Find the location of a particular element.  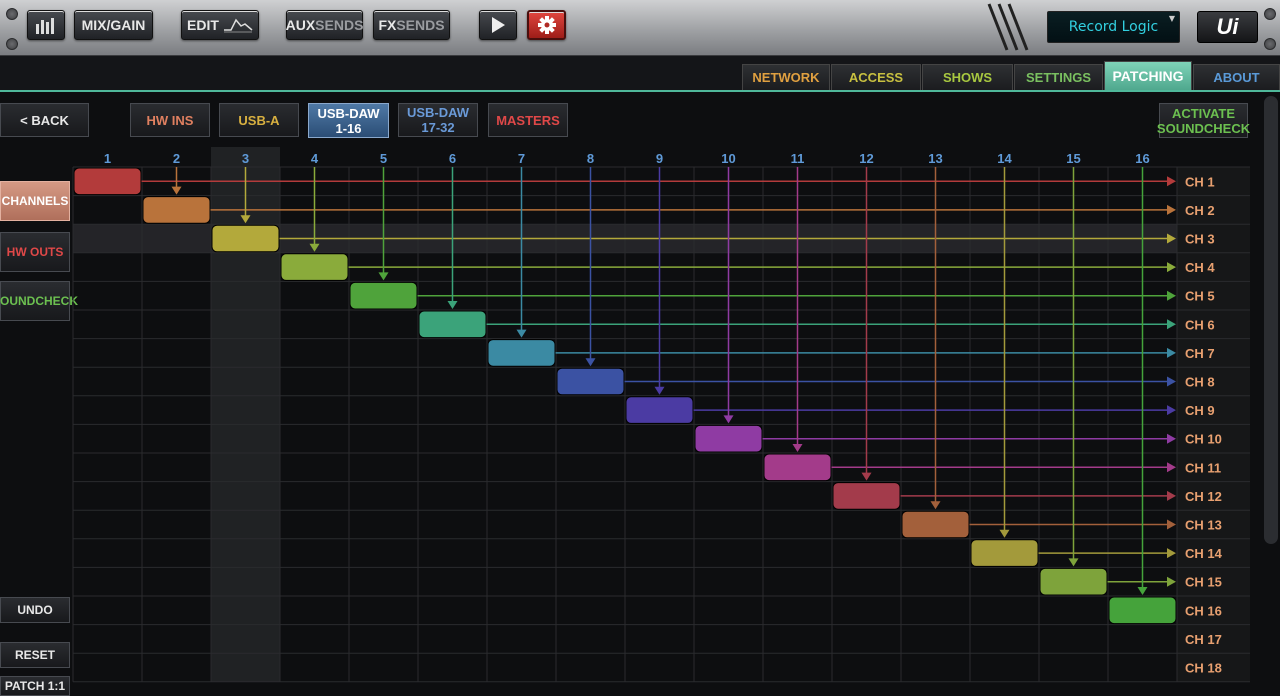

row-label: CH 13 is located at coordinates (1203, 525).